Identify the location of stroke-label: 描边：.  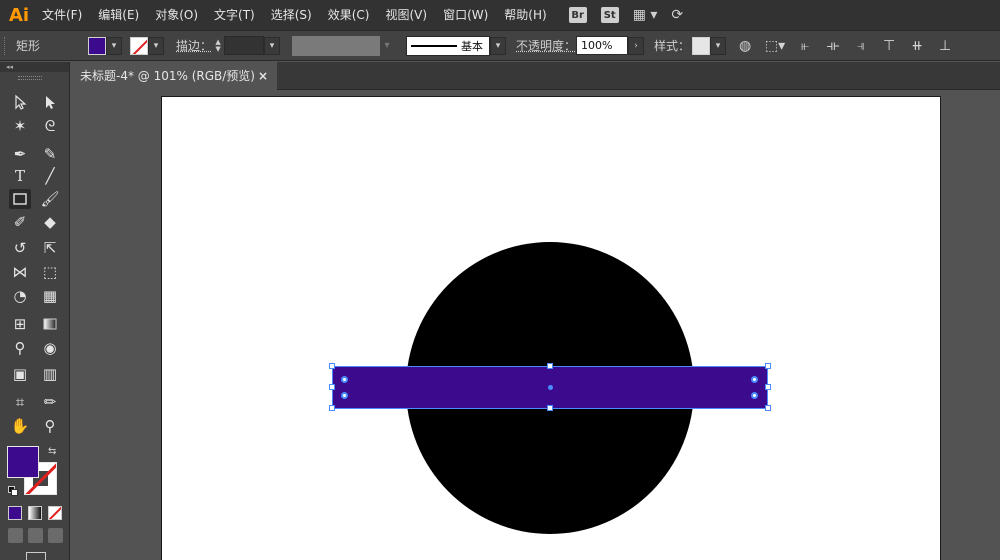
(194, 45).